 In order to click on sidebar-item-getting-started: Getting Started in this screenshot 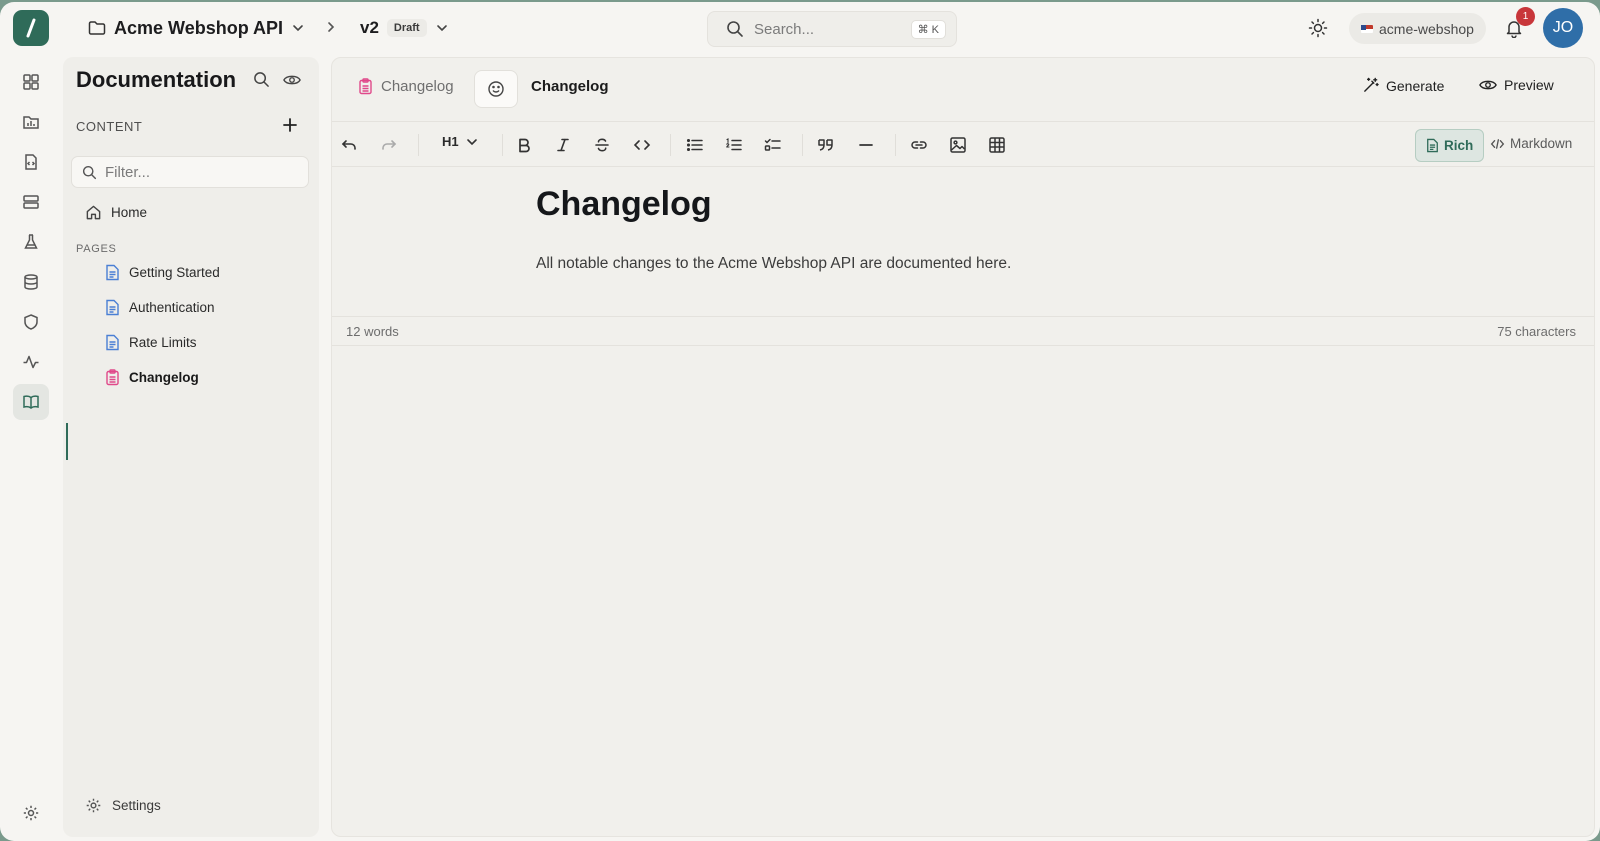, I will do `click(162, 272)`.